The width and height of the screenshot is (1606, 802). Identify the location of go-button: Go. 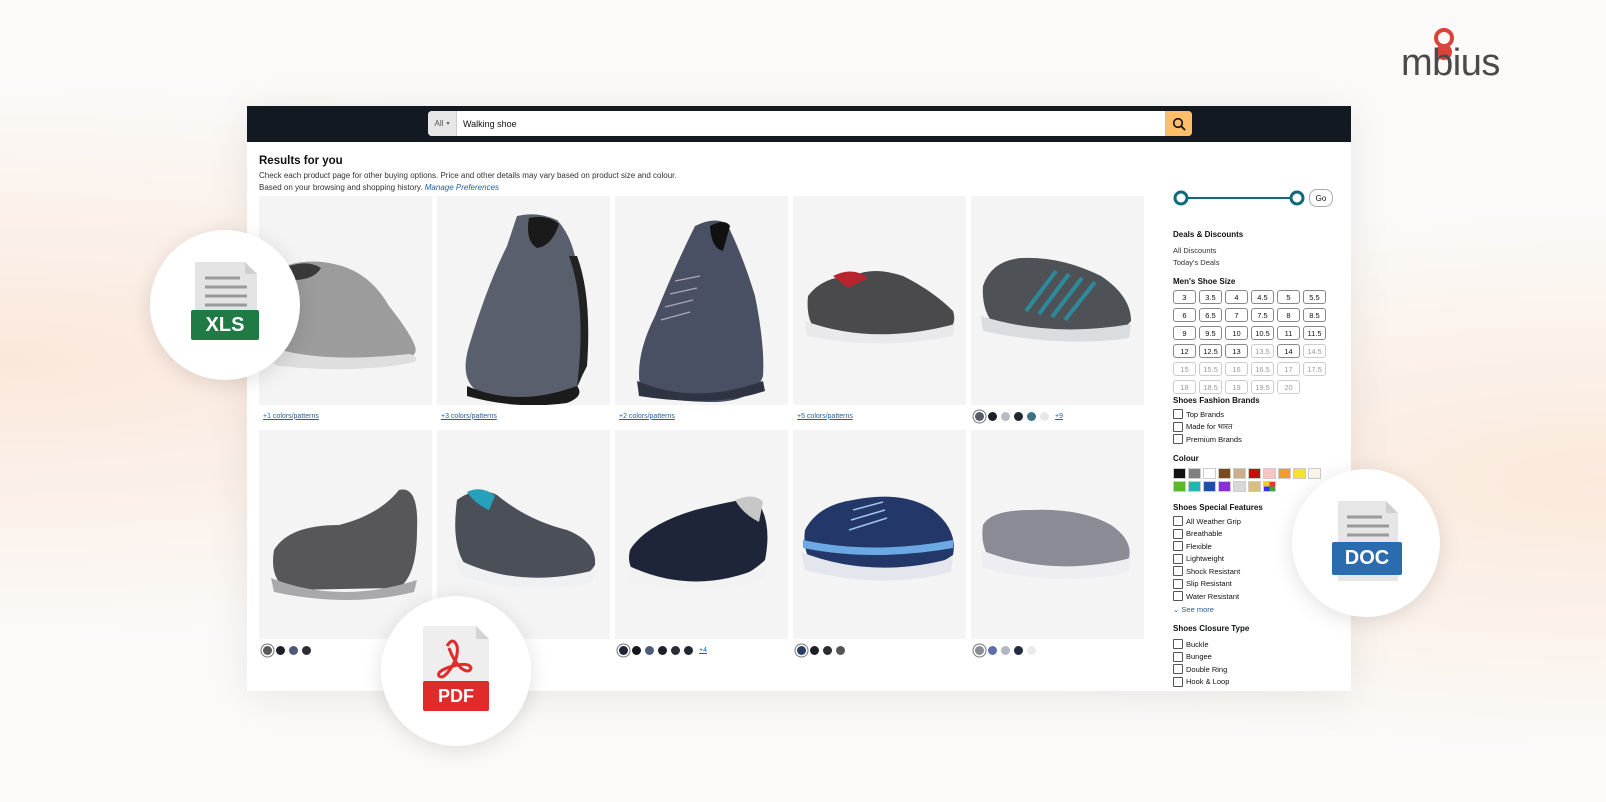
(1321, 198).